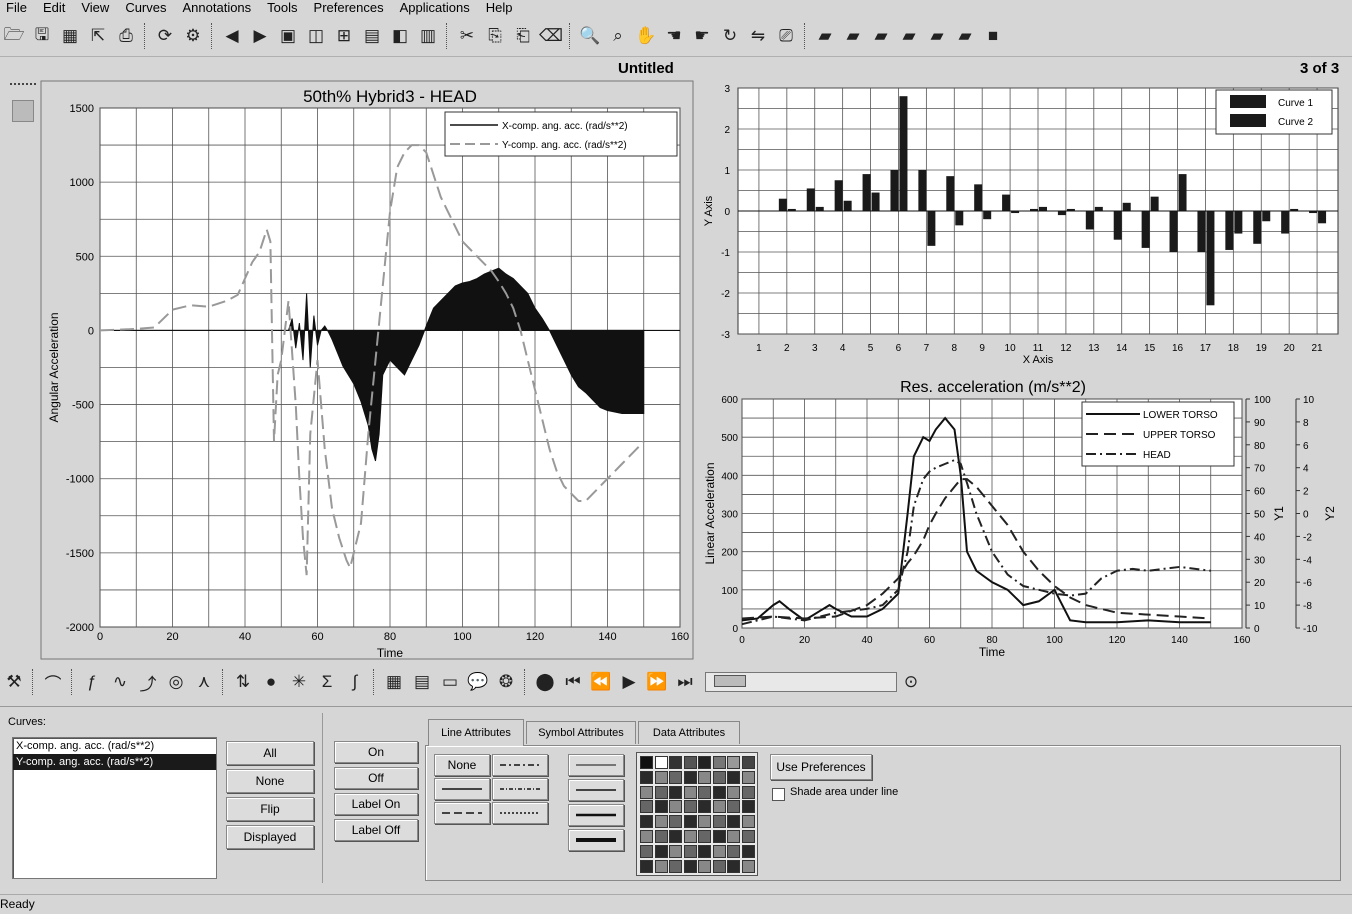 The width and height of the screenshot is (1352, 914). Describe the element at coordinates (23, 111) in the screenshot. I see `panel-icon` at that location.